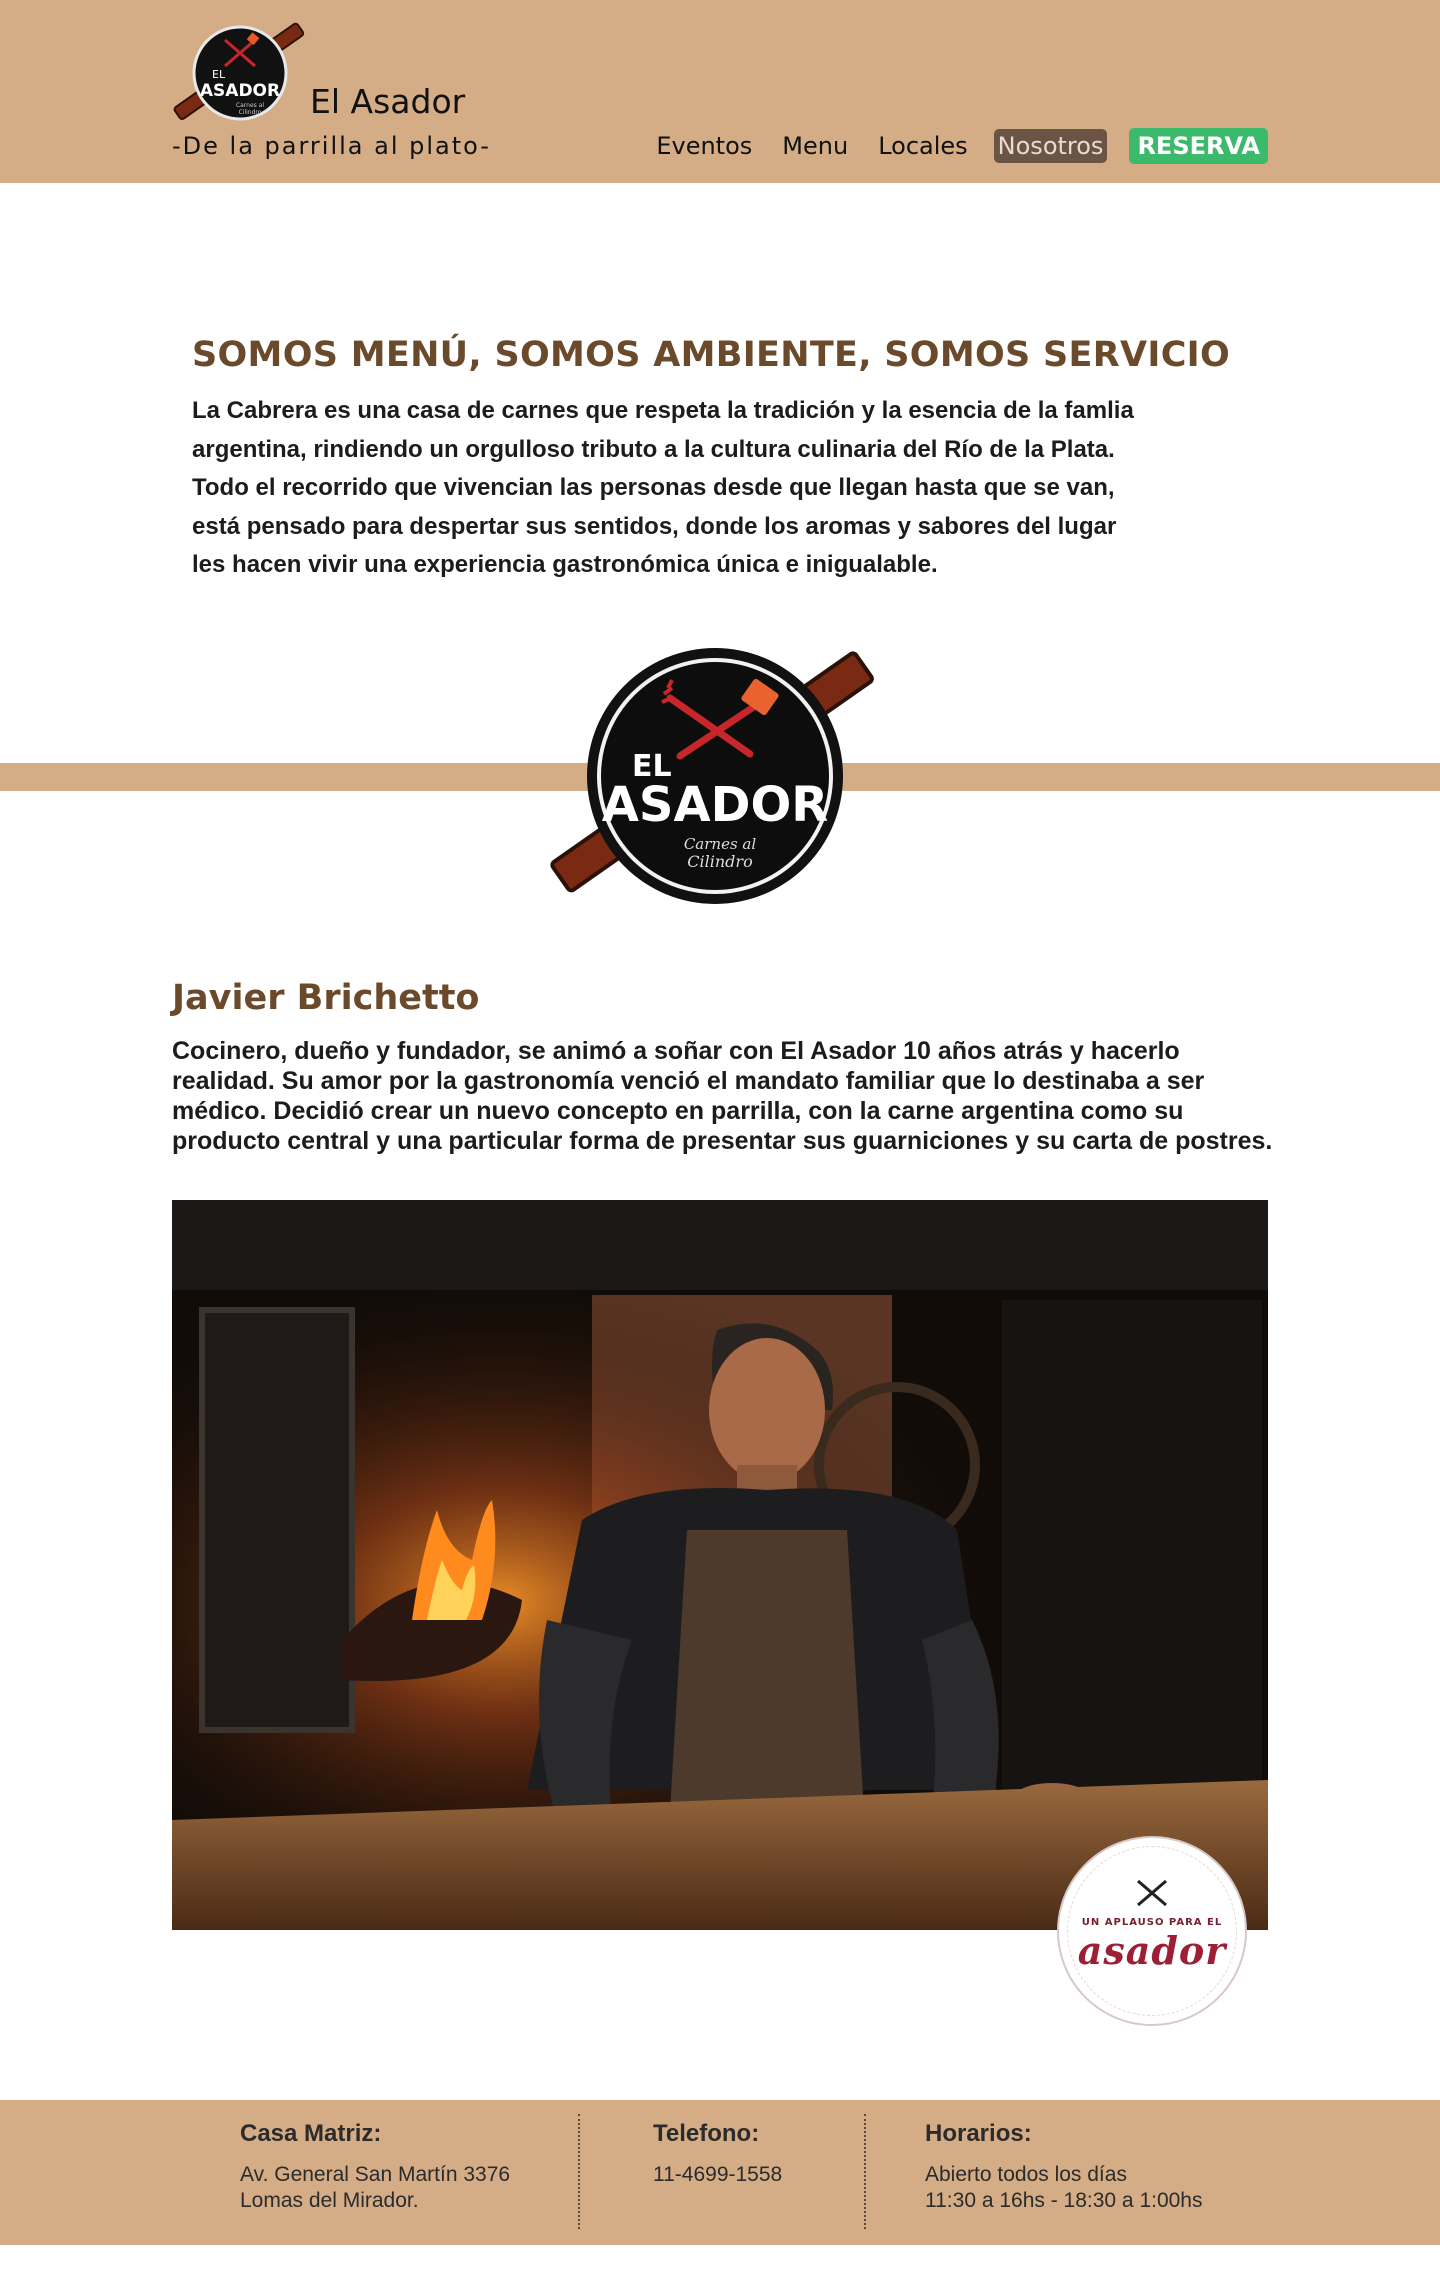  Describe the element at coordinates (717, 2154) in the screenshot. I see `footer-phone: Telefono: 11-4699-1558` at that location.